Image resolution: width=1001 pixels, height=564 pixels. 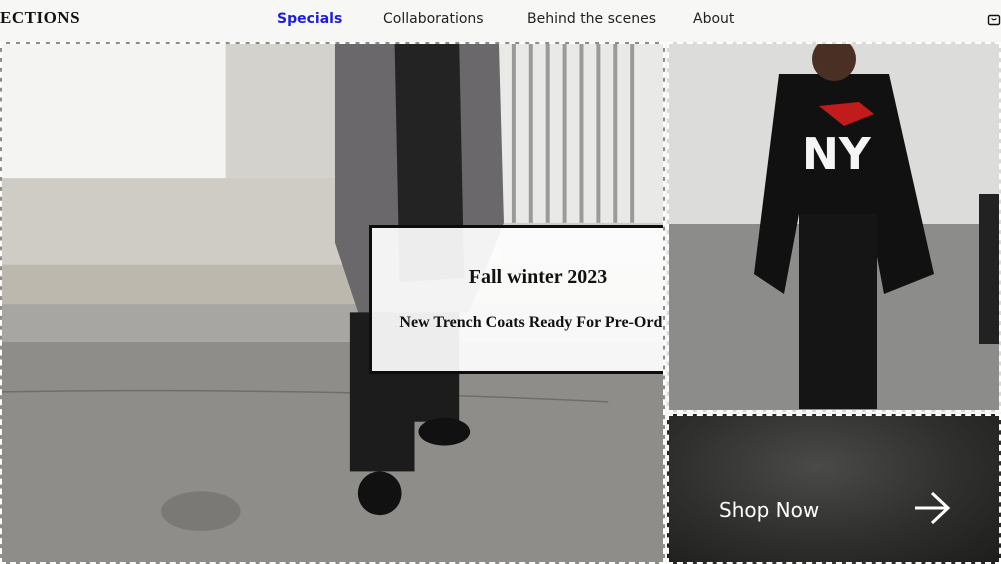 What do you see at coordinates (713, 19) in the screenshot?
I see `nav-about: About` at bounding box center [713, 19].